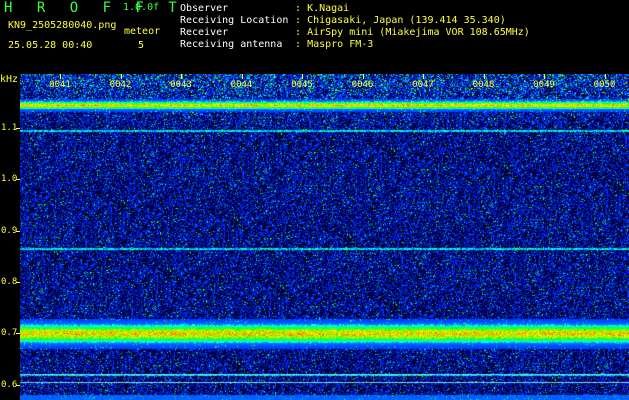 The height and width of the screenshot is (400, 629). I want to click on info-key: Receiving antenna, so click(231, 44).